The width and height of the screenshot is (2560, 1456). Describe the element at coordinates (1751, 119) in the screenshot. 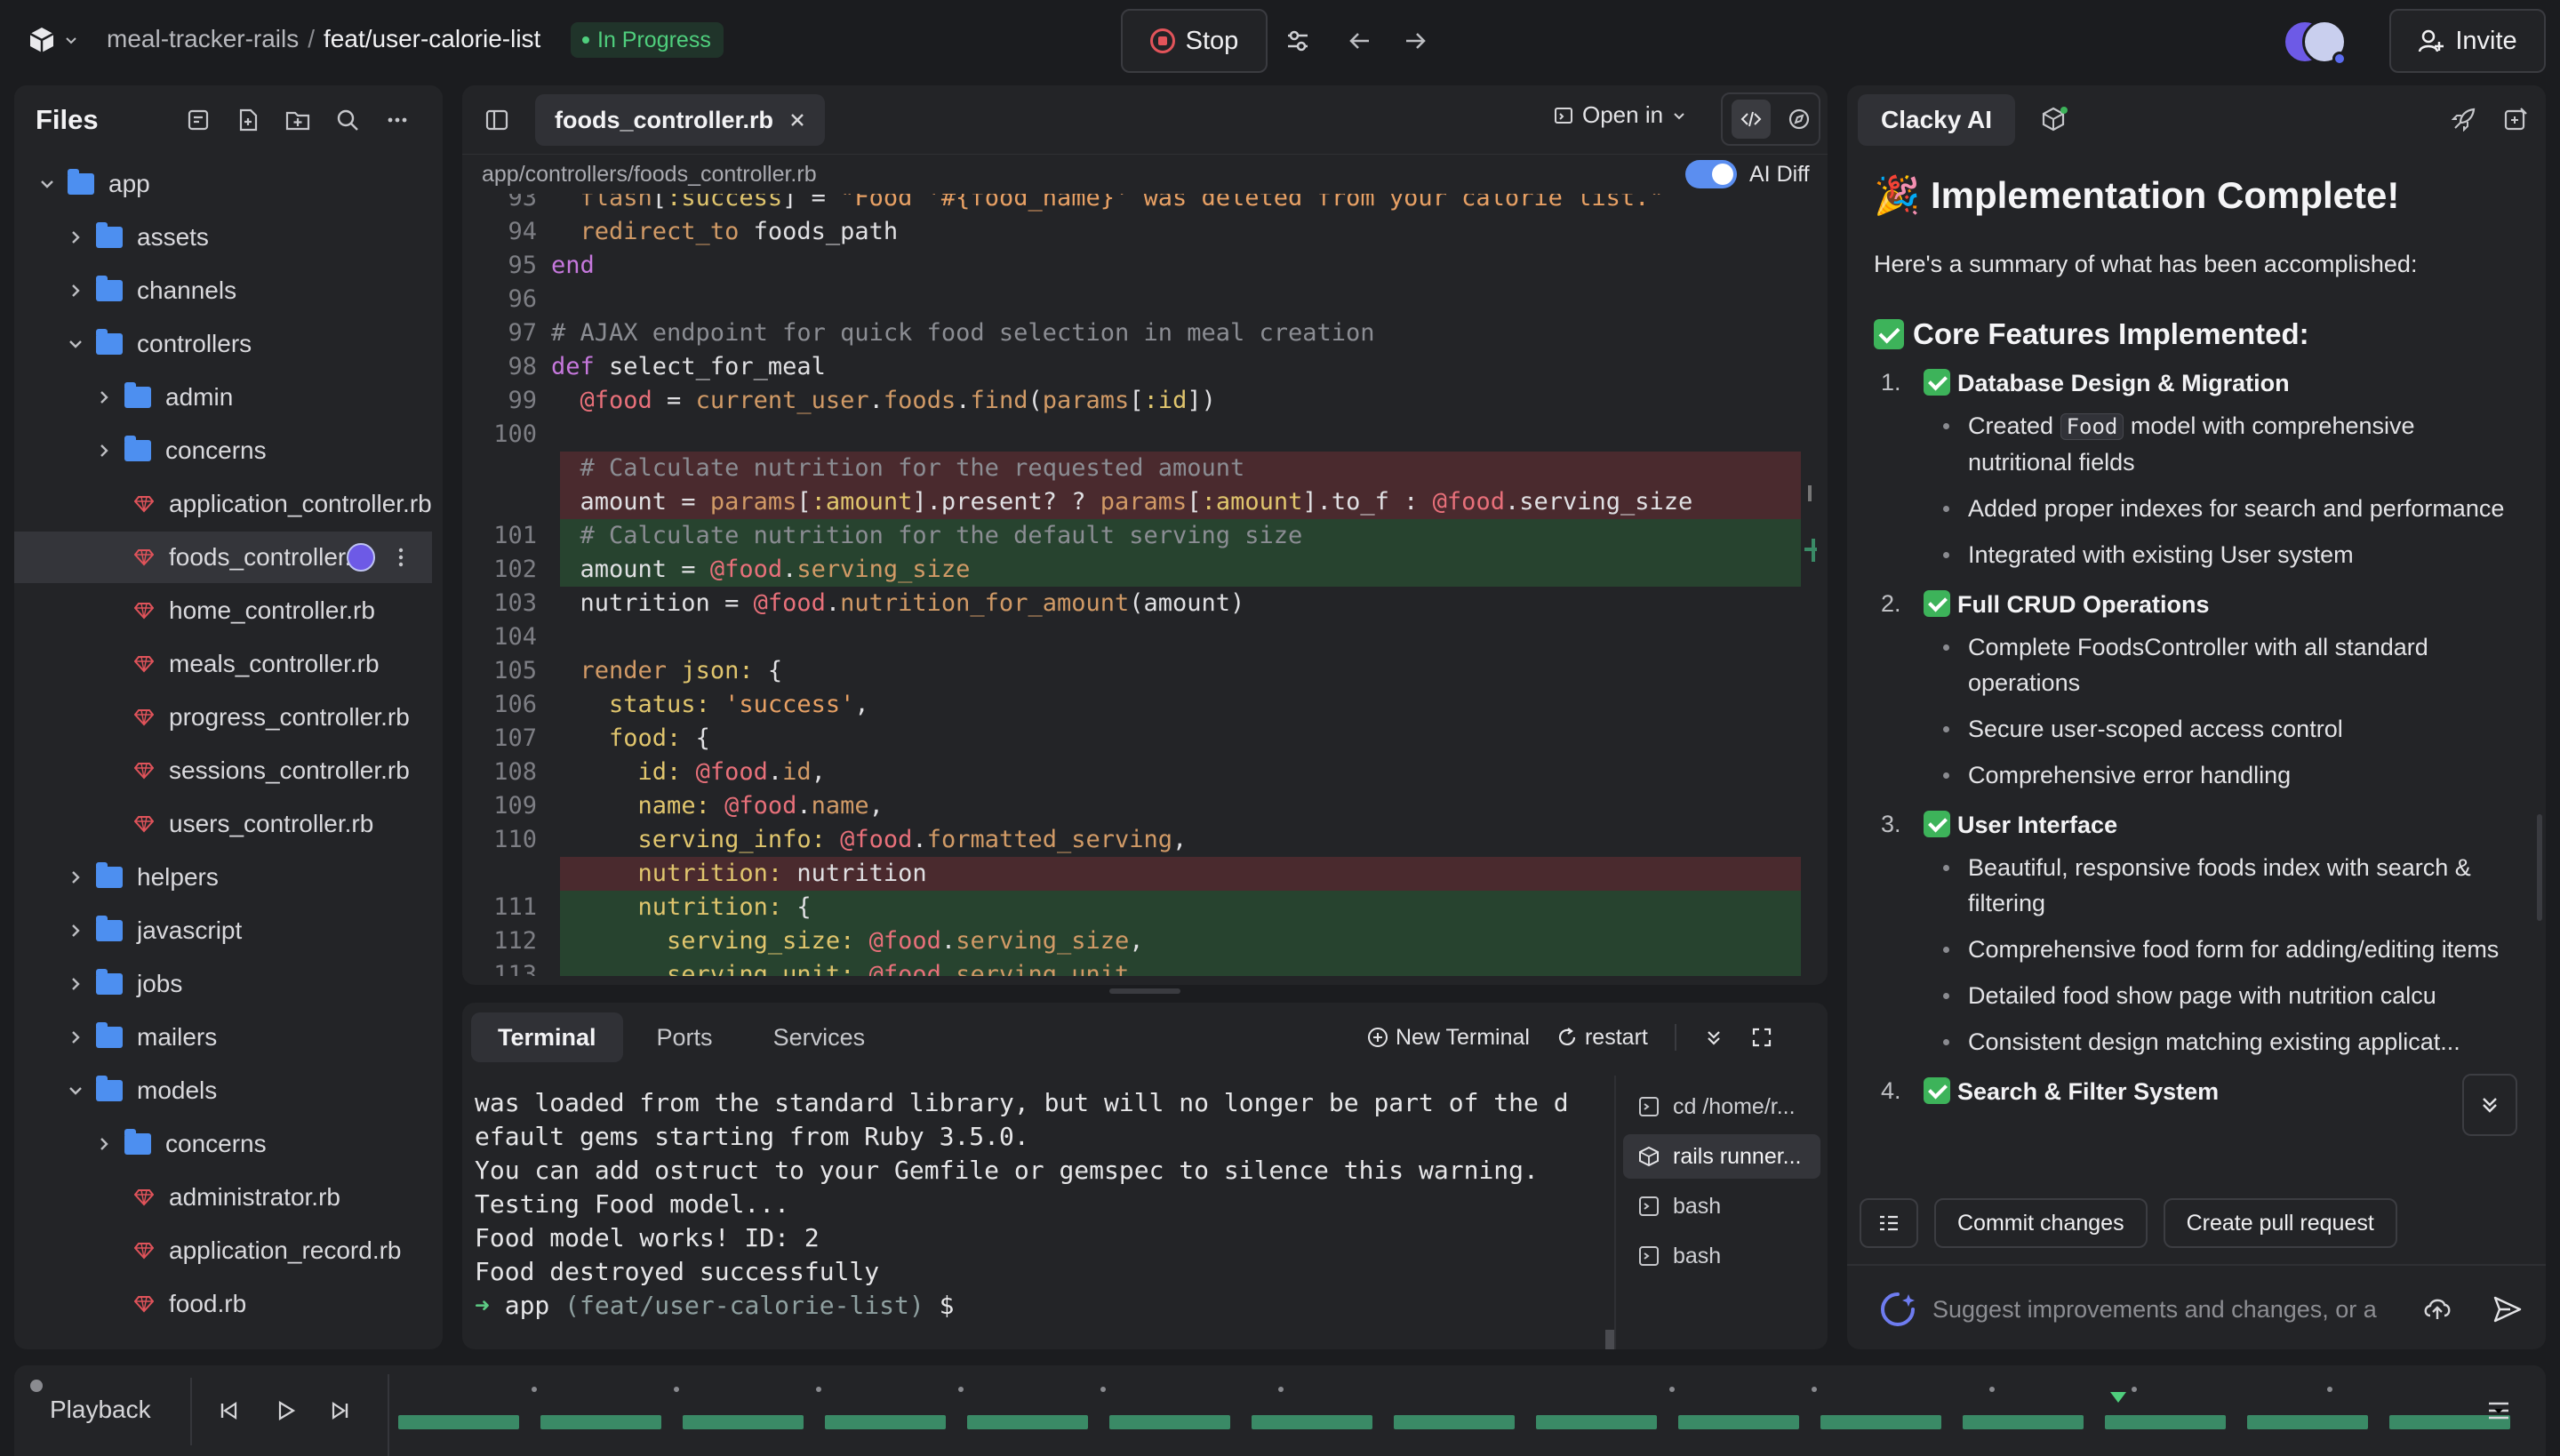

I see `code-view-icon` at that location.